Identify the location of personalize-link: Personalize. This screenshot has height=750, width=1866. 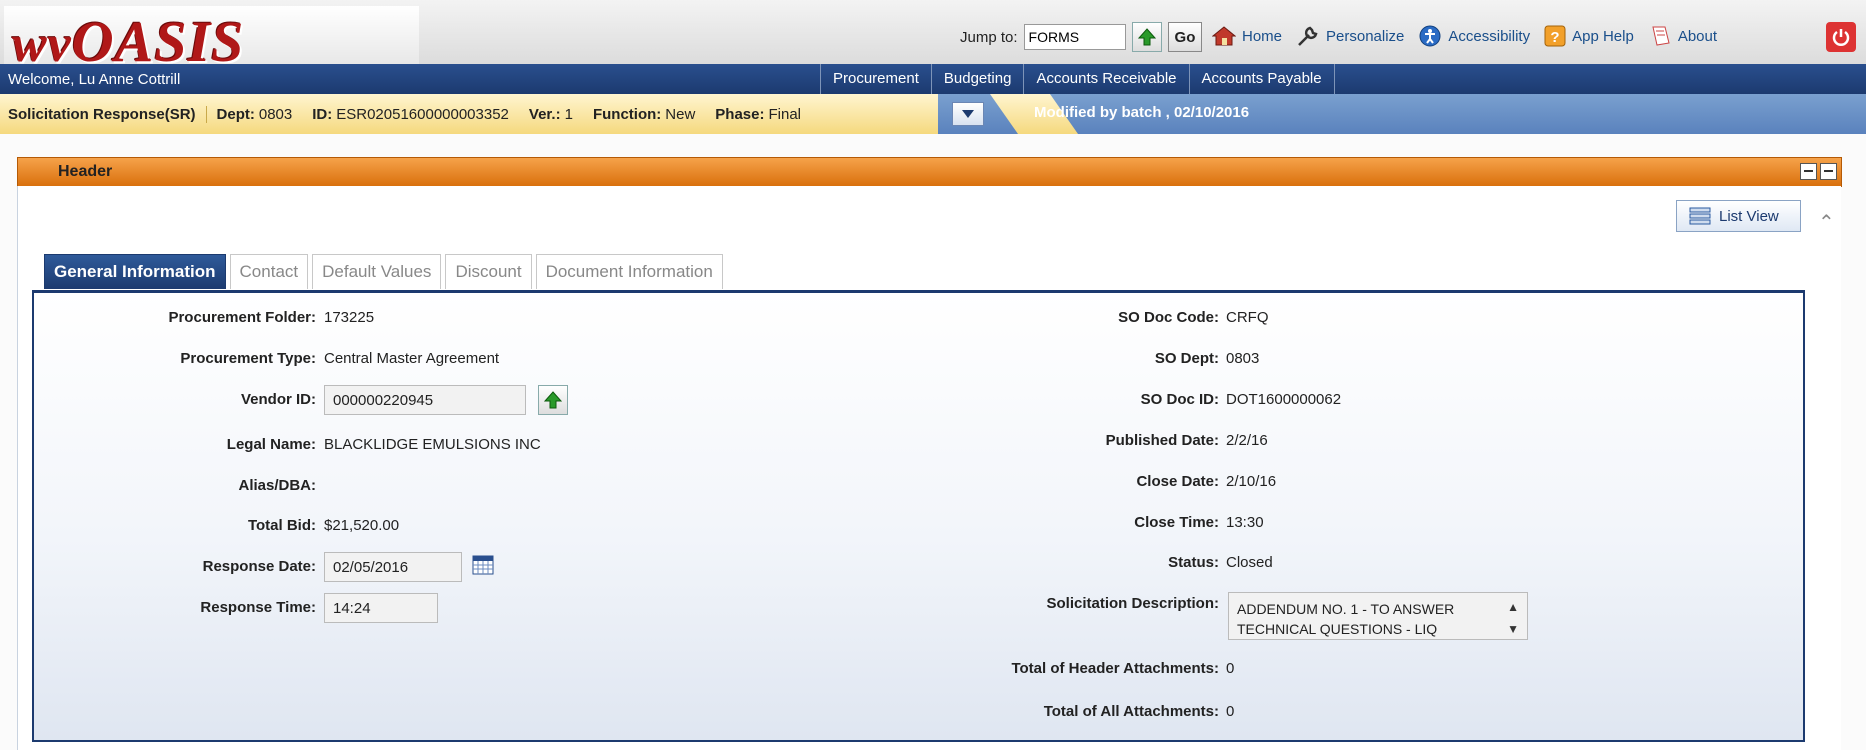
(1350, 36).